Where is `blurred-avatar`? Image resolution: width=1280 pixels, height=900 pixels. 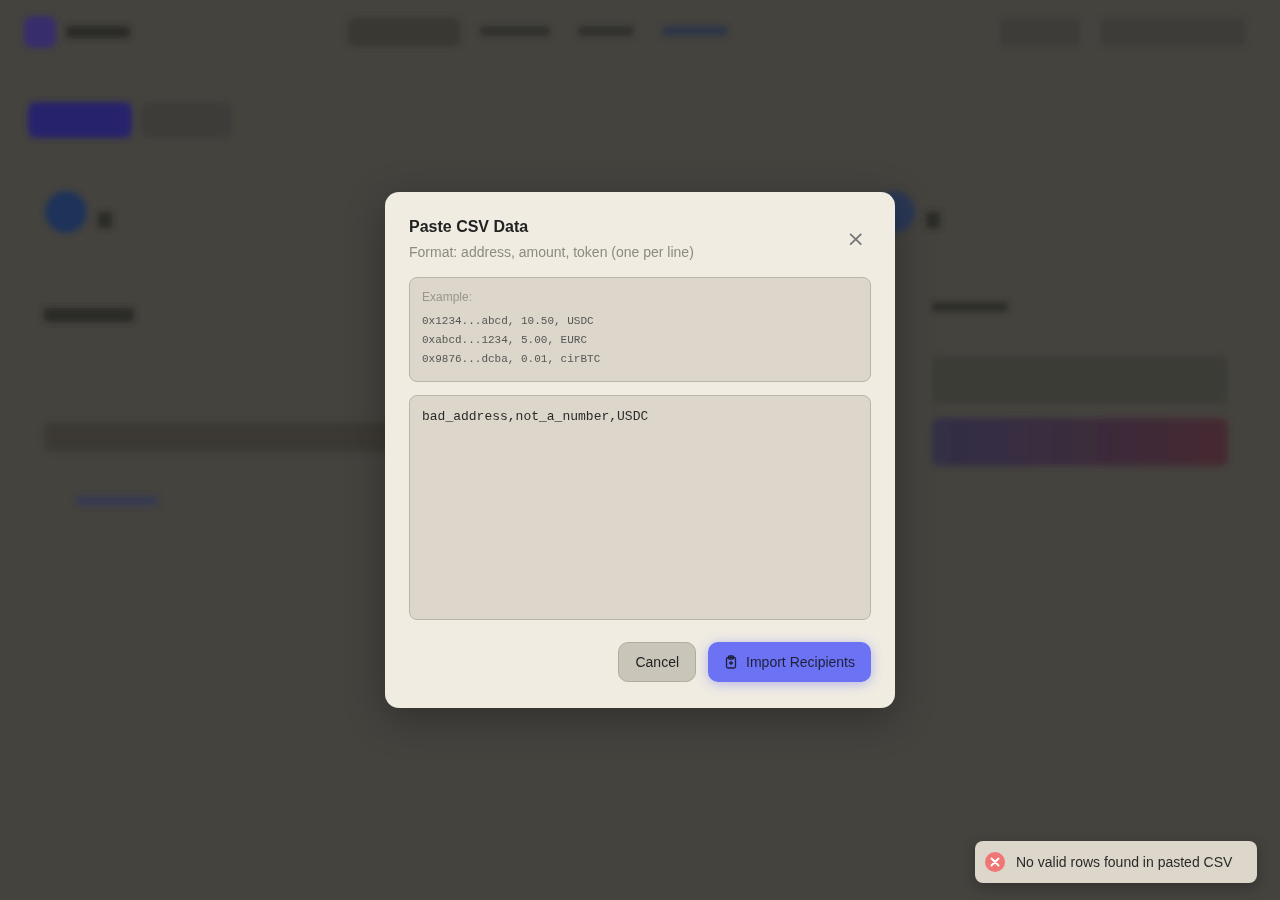
blurred-avatar is located at coordinates (66, 212).